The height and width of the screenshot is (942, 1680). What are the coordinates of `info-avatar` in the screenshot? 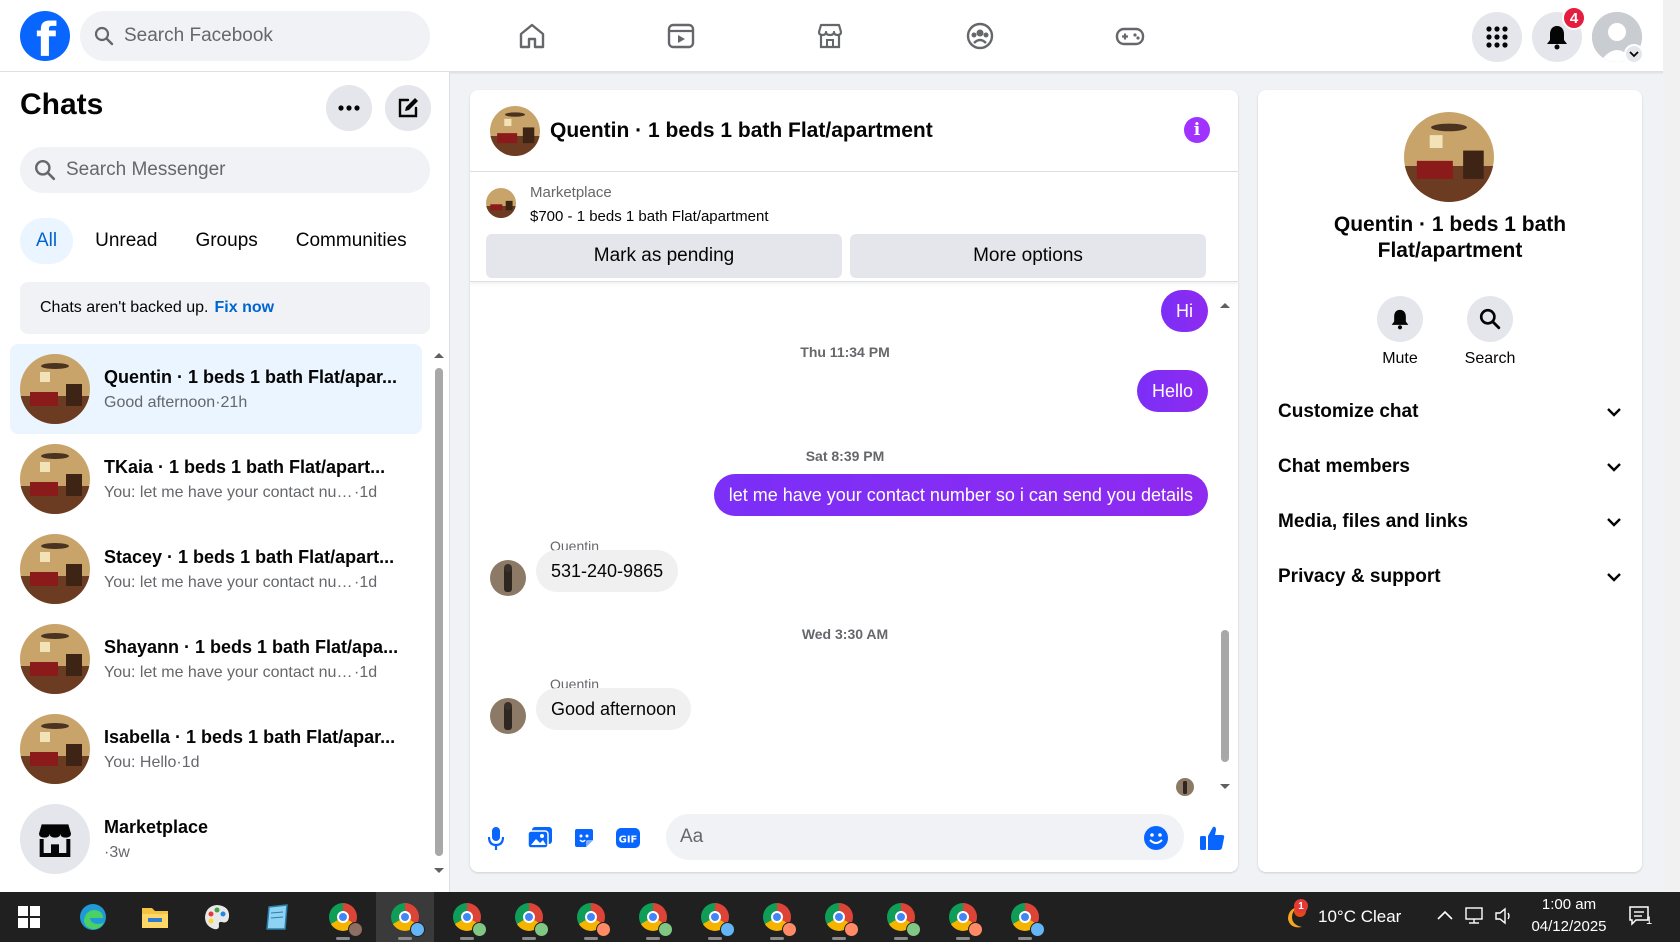 It's located at (1449, 157).